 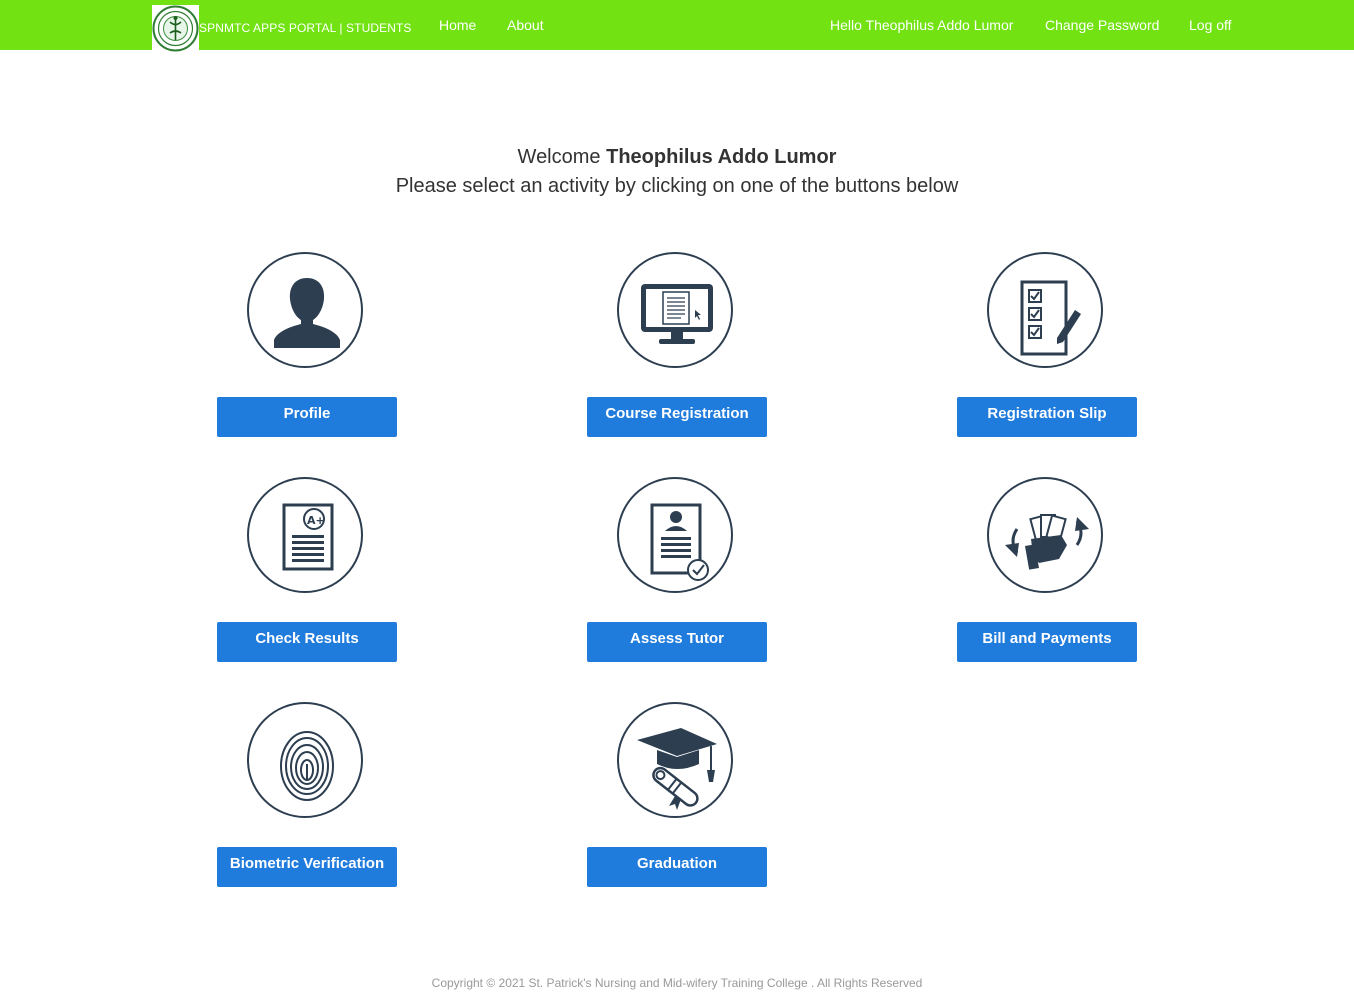 I want to click on nav-log-off-link: Log off, so click(x=1210, y=25).